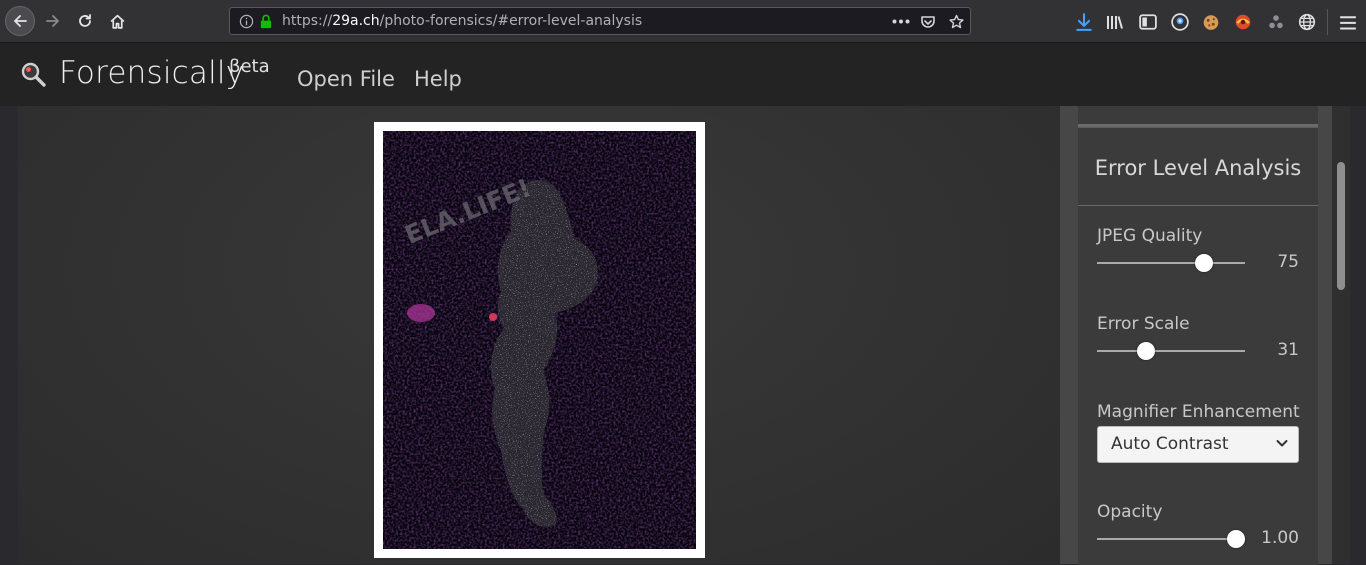 The image size is (1366, 565). What do you see at coordinates (1341, 226) in the screenshot?
I see `panel-scrollbar-thumb` at bounding box center [1341, 226].